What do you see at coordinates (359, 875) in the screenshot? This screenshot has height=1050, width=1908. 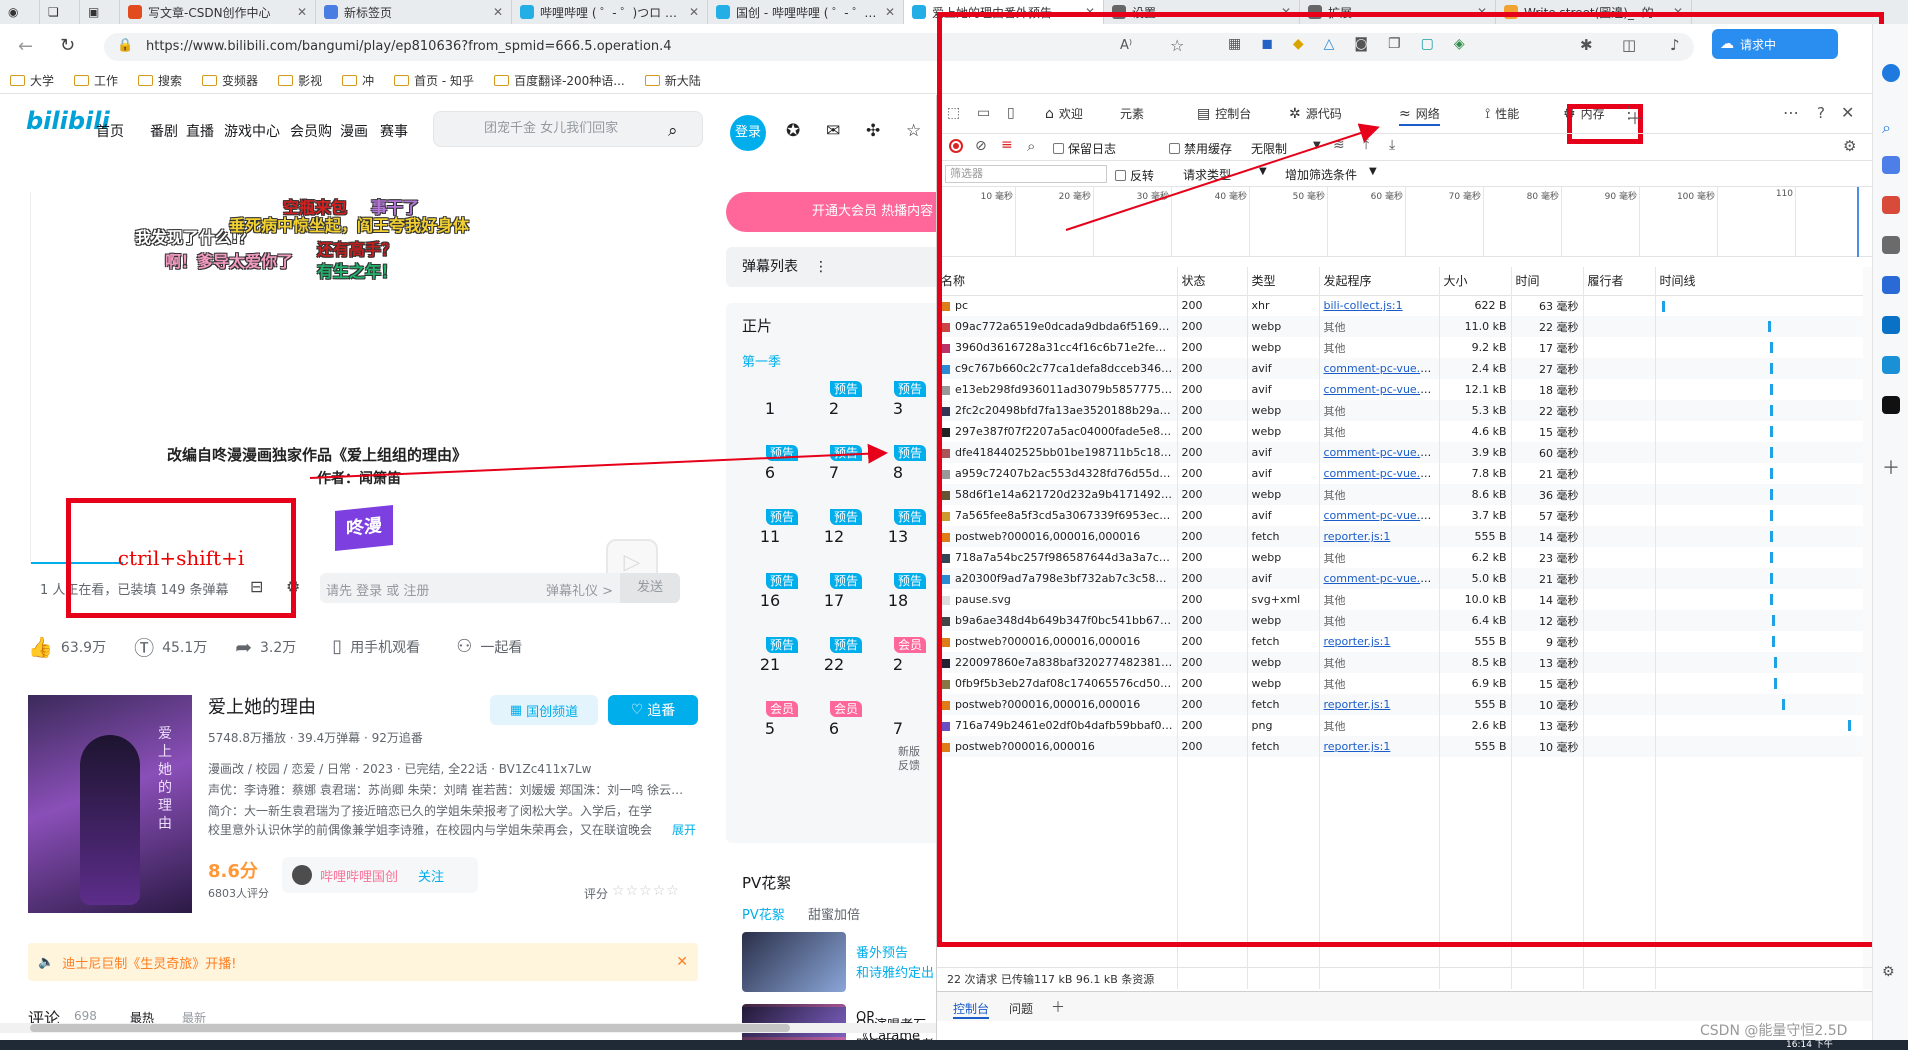 I see `uploader-name: 哔哩哔哩国创` at bounding box center [359, 875].